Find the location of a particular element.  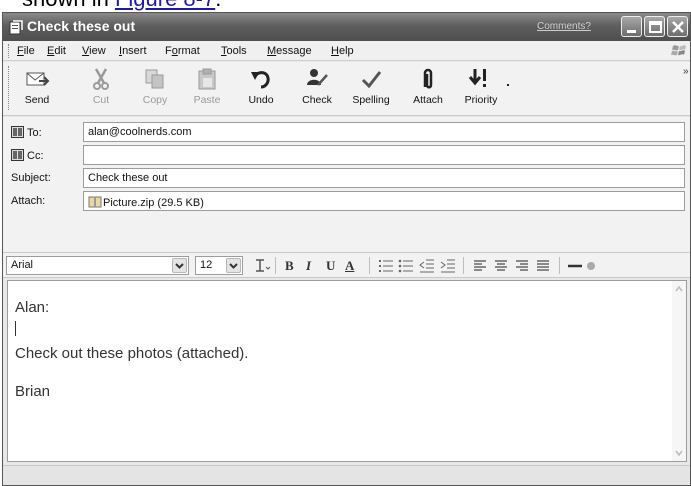

menubar-grip is located at coordinates (9, 51).